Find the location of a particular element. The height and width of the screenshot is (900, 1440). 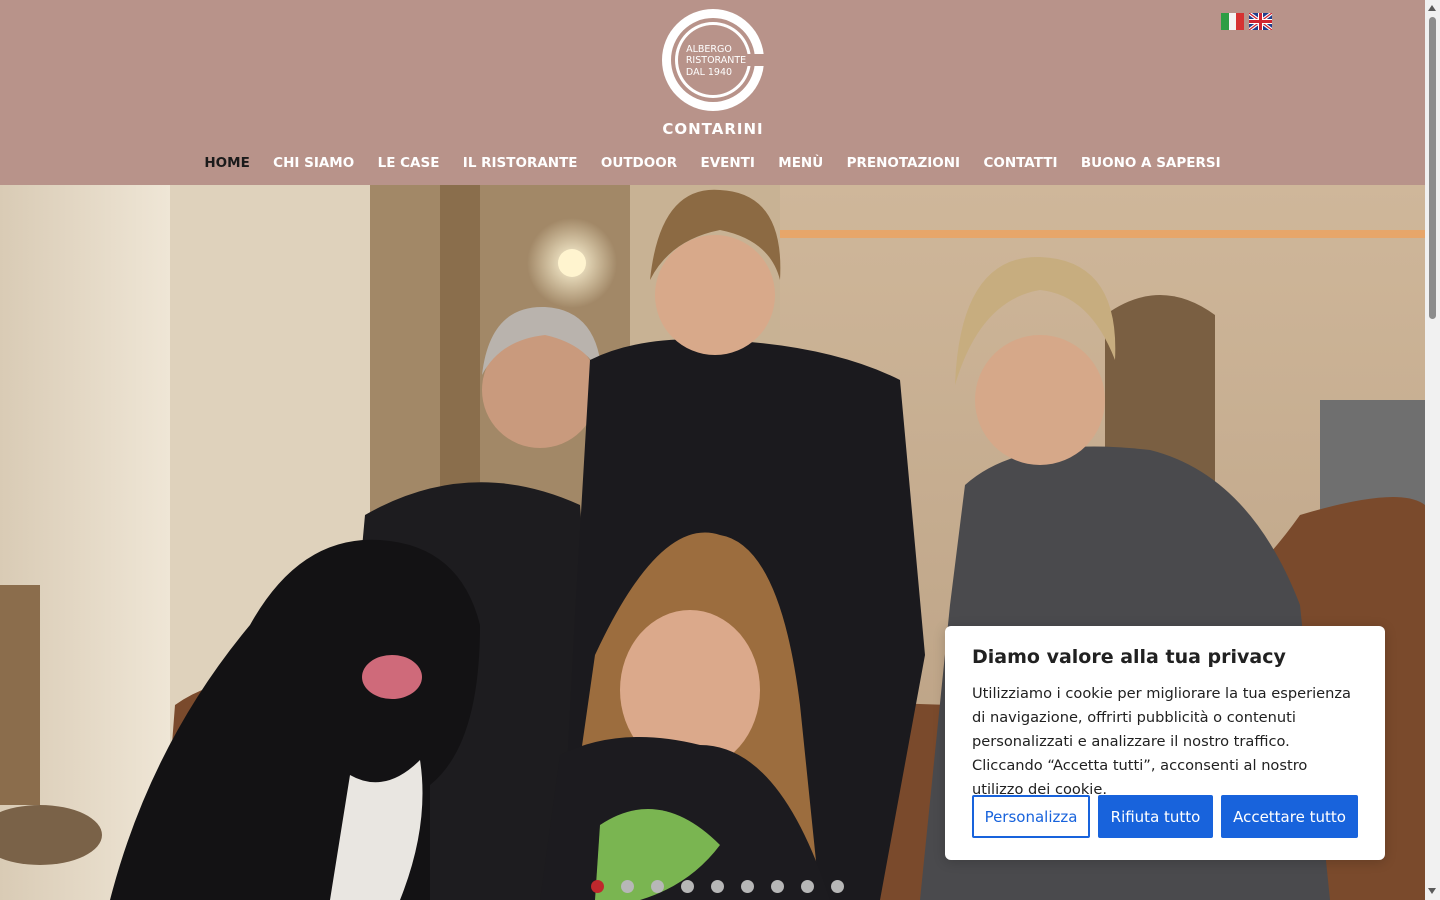

nav-eventi: EVENTI is located at coordinates (728, 163).